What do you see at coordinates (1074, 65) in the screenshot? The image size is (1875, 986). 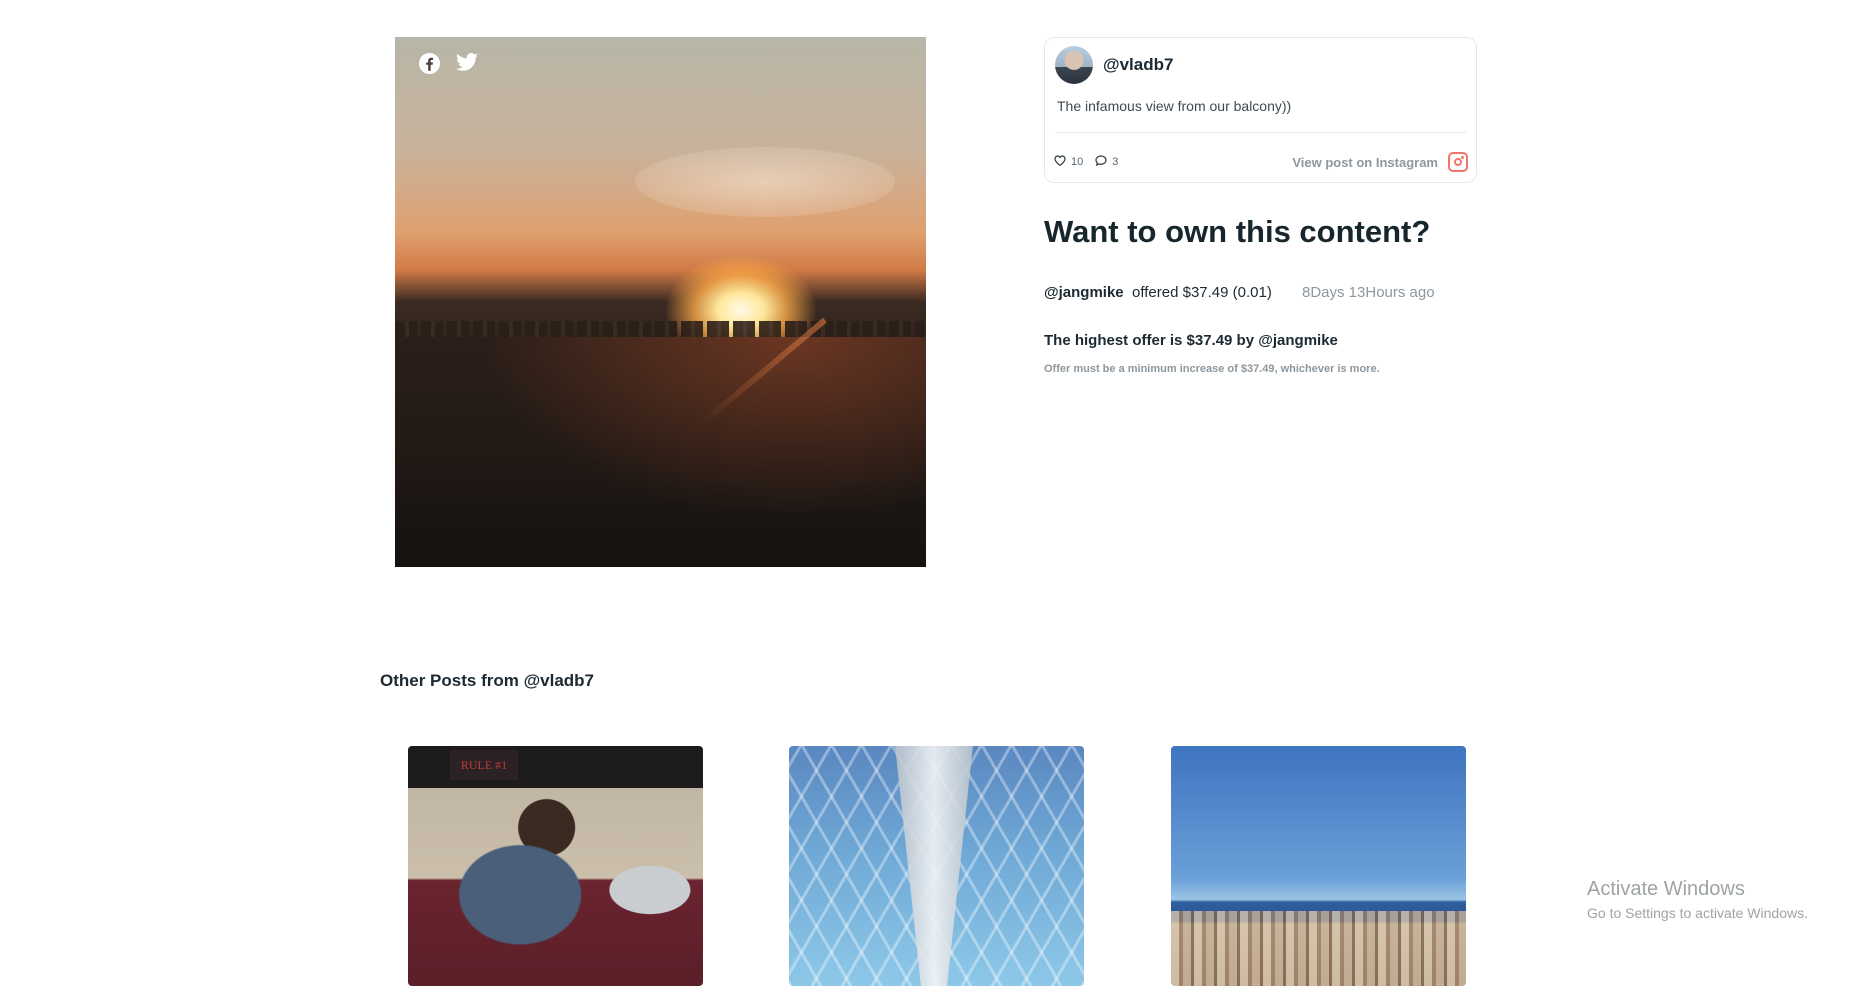 I see `avatar` at bounding box center [1074, 65].